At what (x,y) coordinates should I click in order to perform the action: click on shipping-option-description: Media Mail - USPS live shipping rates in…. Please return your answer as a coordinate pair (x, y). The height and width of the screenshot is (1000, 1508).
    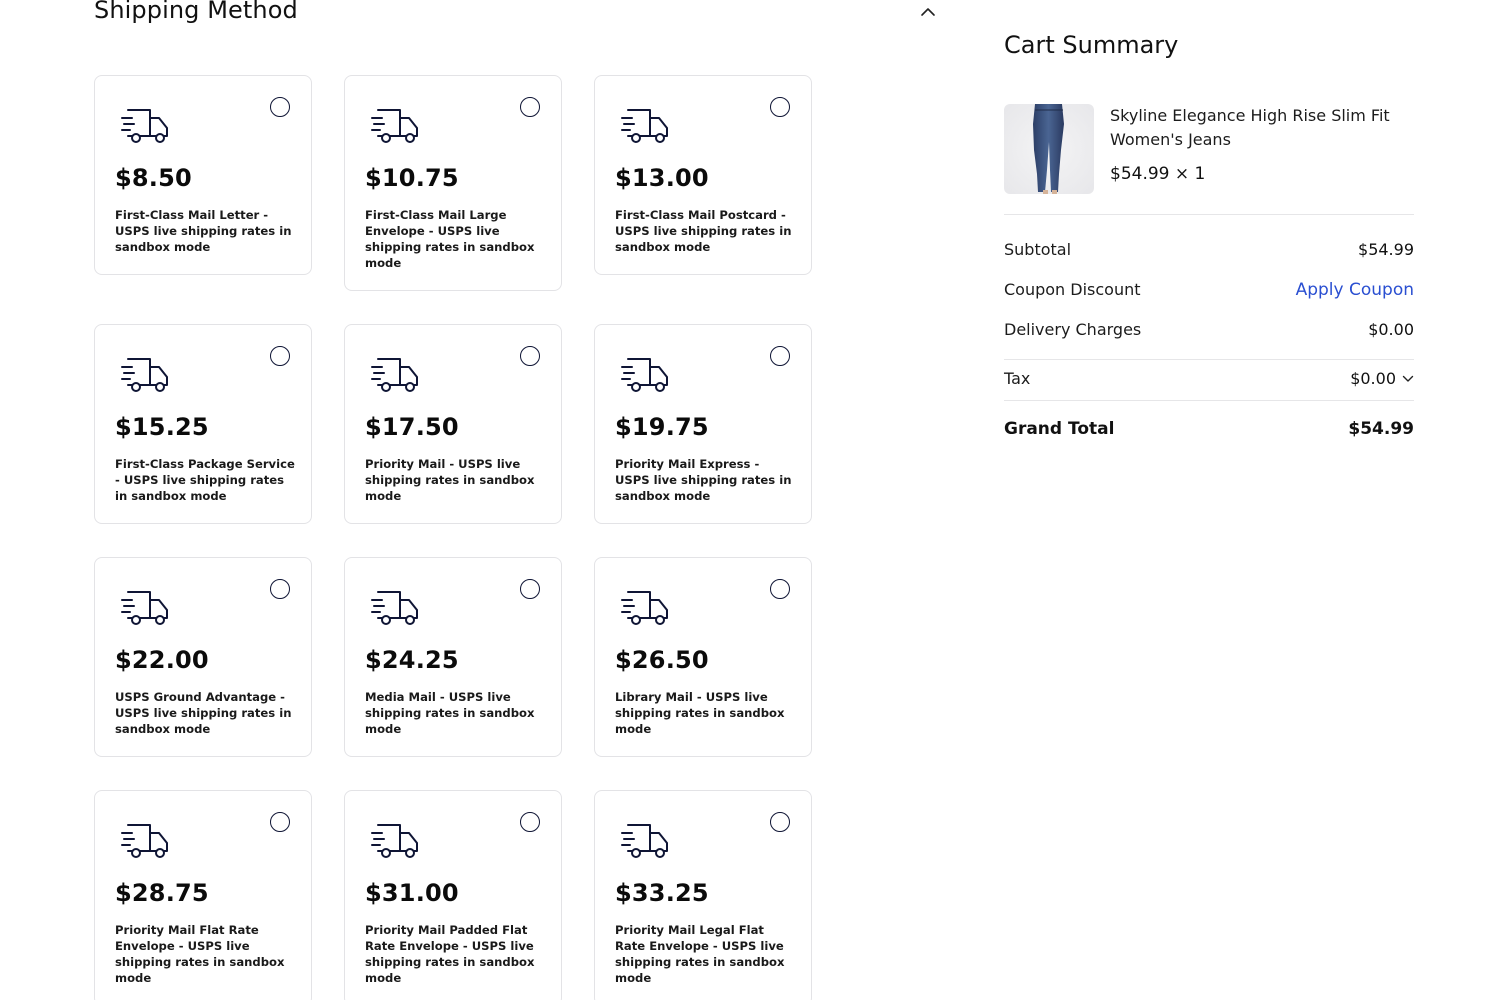
    Looking at the image, I should click on (450, 713).